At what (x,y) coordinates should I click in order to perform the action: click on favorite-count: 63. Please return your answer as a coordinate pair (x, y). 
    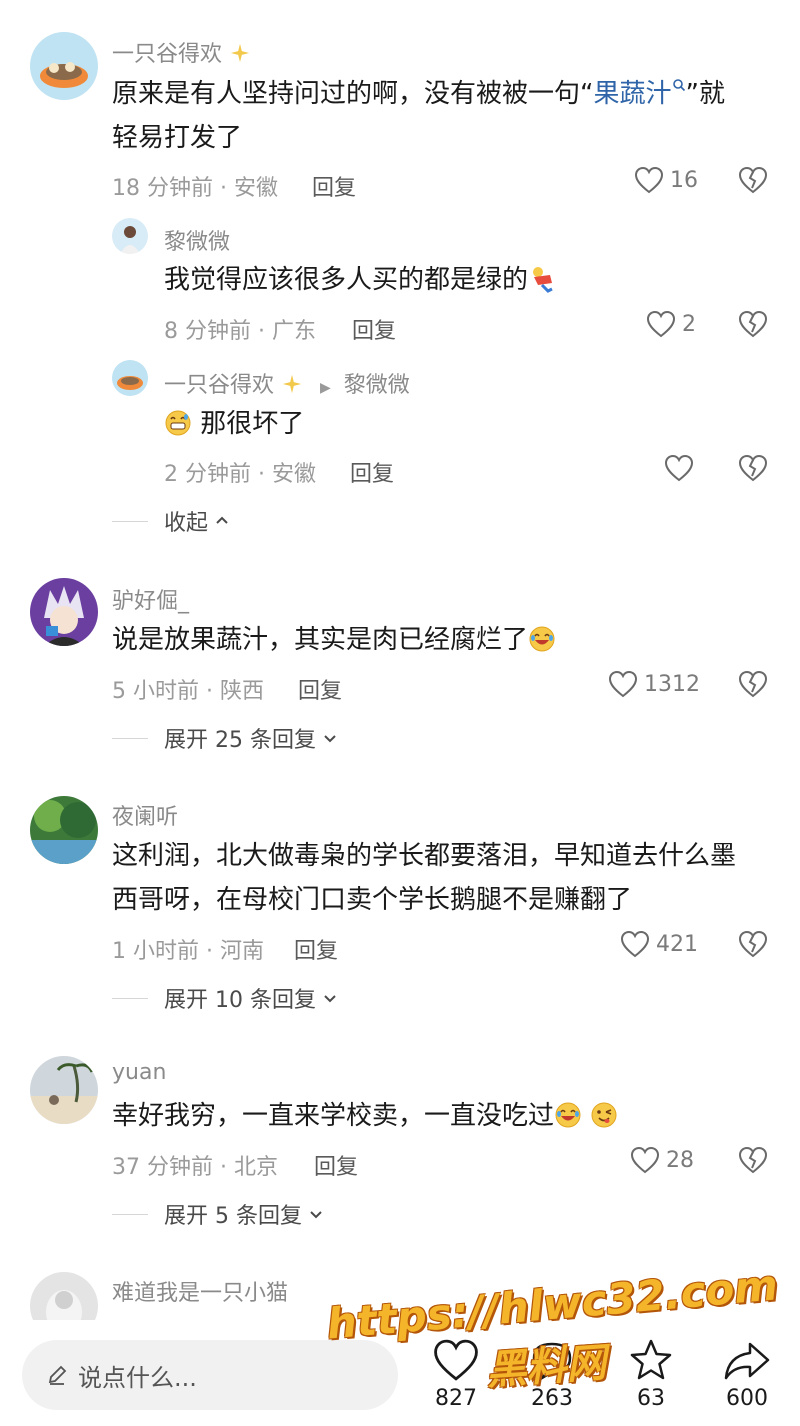
    Looking at the image, I should click on (651, 1398).